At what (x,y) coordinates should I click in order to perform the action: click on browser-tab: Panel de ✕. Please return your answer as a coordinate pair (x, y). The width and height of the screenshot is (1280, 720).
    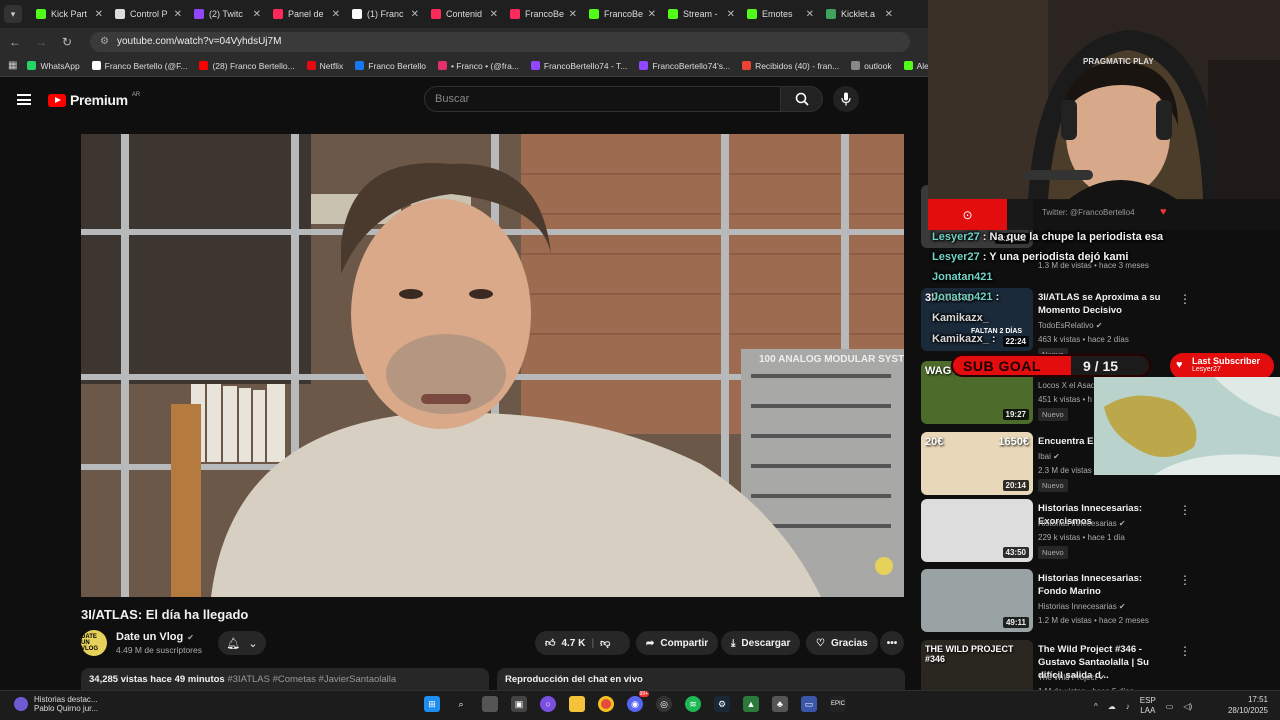
    Looking at the image, I should click on (306, 14).